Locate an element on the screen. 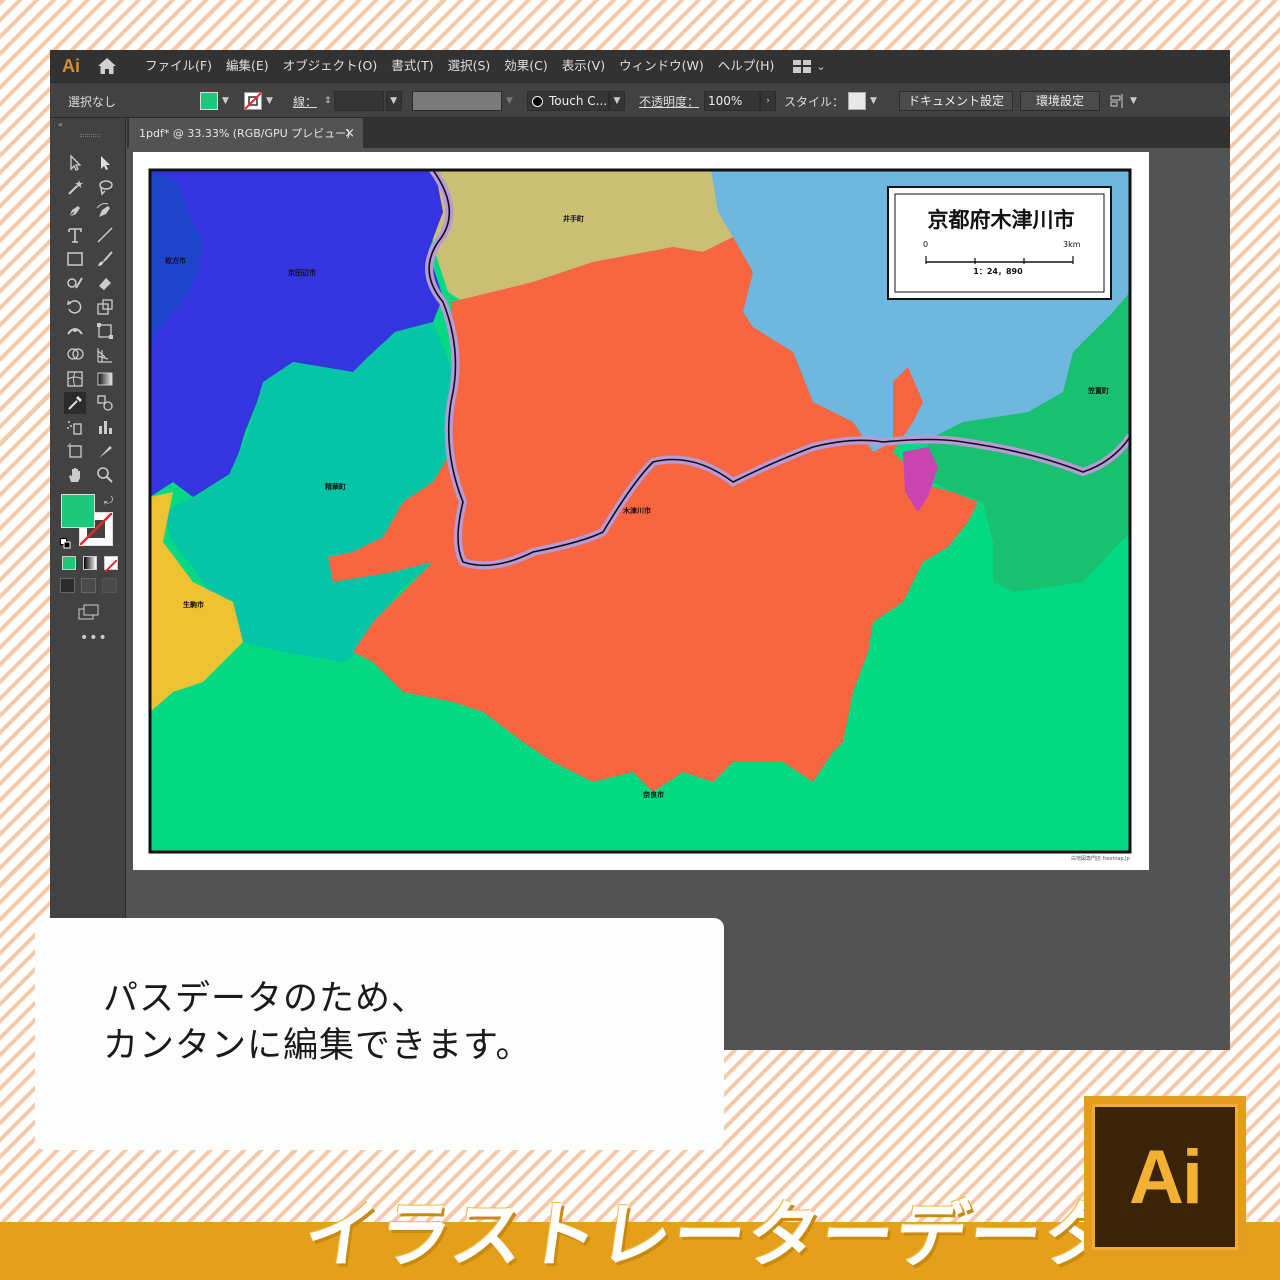 This screenshot has width=1280, height=1280. fill-color-swatch is located at coordinates (78, 511).